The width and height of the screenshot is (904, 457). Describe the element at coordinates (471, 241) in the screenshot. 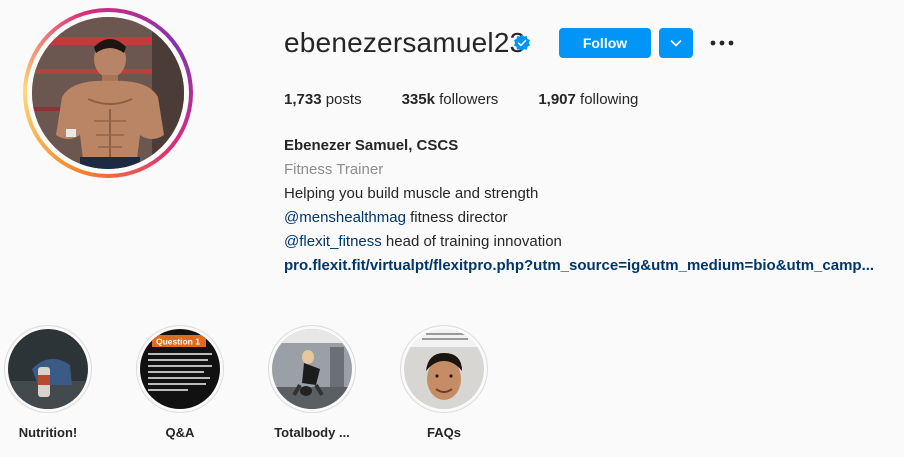

I see `mention-suffix: head of training innovation` at that location.